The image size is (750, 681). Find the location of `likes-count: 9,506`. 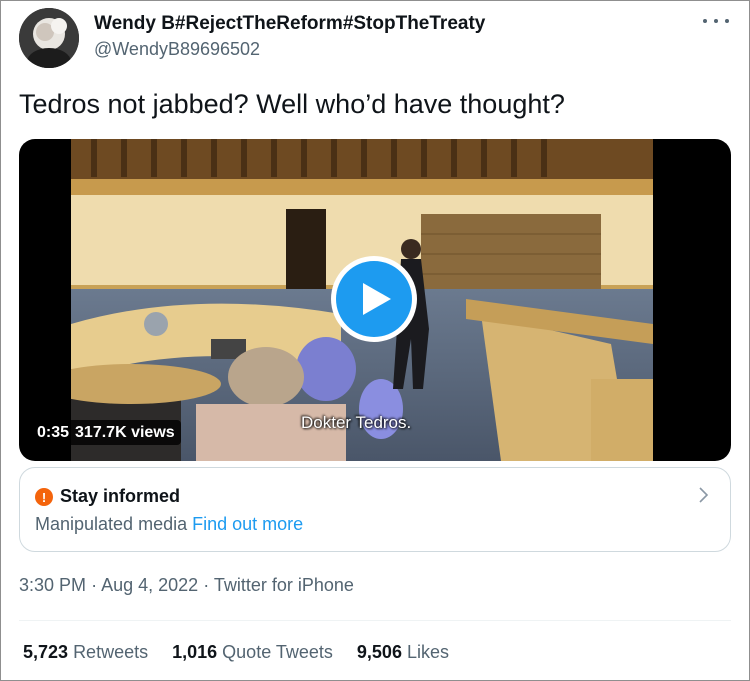

likes-count: 9,506 is located at coordinates (379, 652).